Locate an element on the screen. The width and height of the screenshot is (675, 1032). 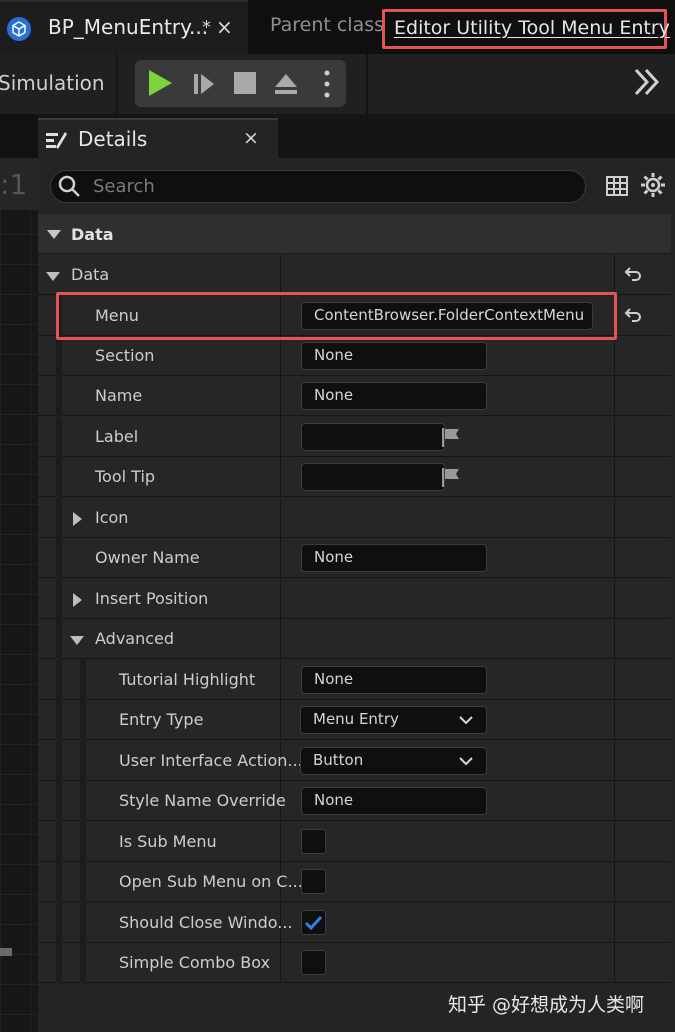
graph-tab-area is located at coordinates (19, 136).